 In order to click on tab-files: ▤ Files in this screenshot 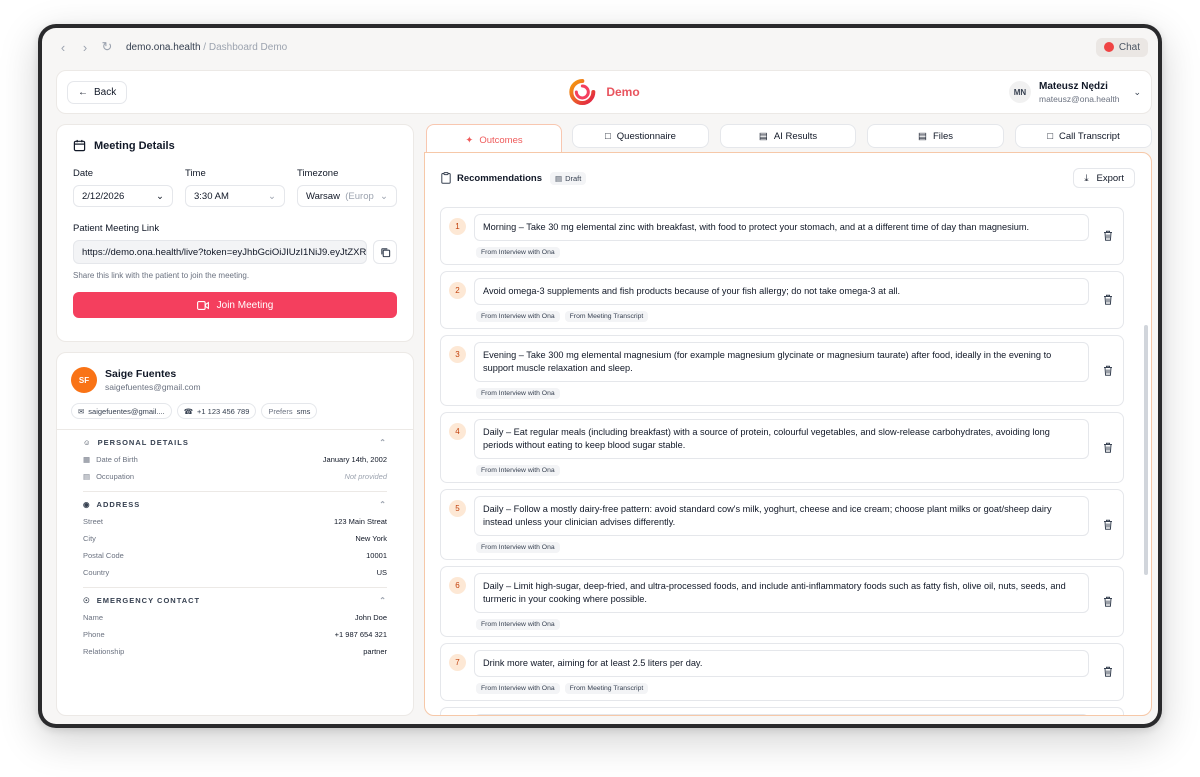, I will do `click(935, 136)`.